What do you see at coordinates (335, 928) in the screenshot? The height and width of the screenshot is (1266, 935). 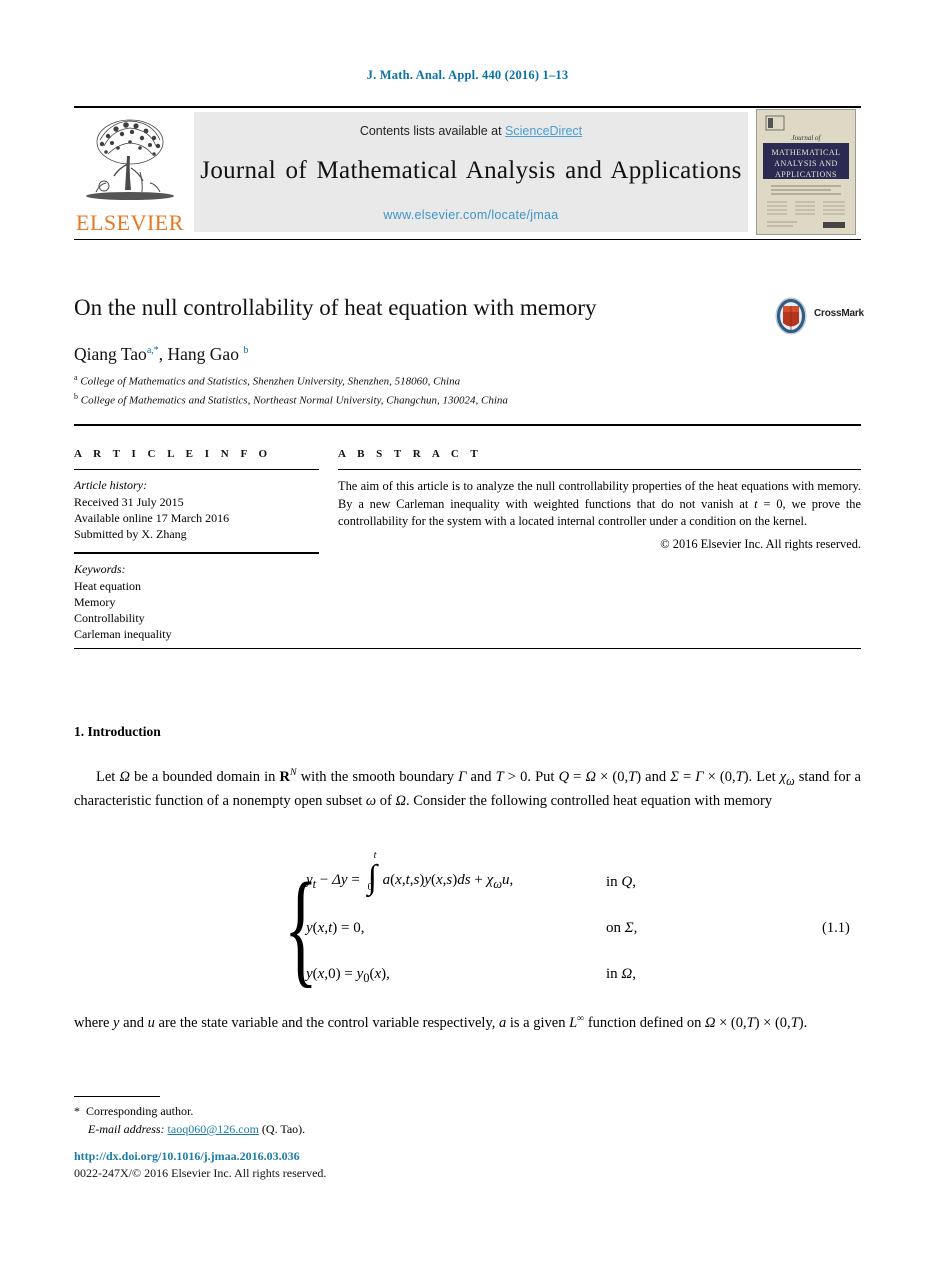 I see `equation-row-2-lhs: y(x,t) = 0,` at bounding box center [335, 928].